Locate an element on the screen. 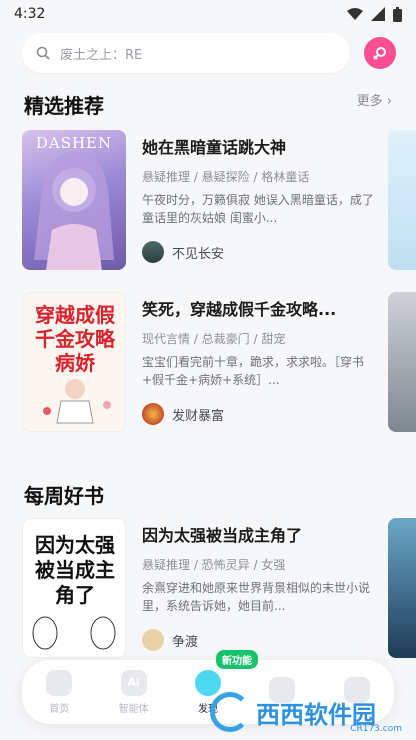  author-name: 不见长安 is located at coordinates (198, 254).